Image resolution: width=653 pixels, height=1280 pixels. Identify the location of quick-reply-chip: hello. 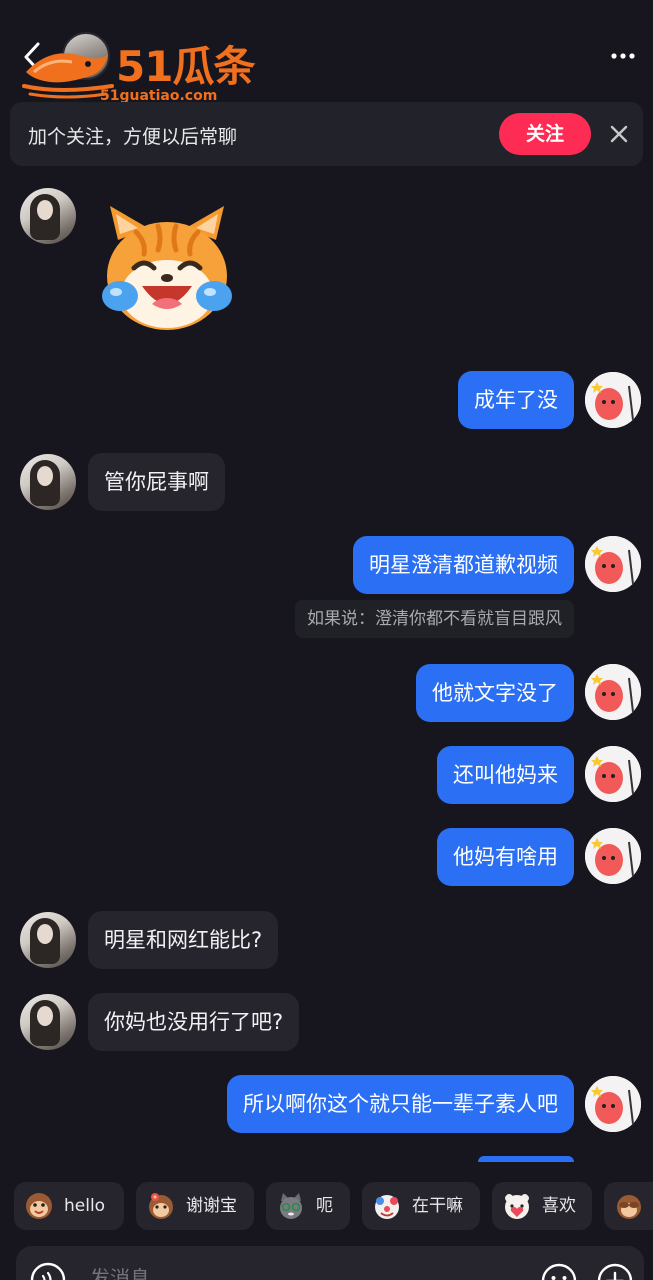
(69, 1206).